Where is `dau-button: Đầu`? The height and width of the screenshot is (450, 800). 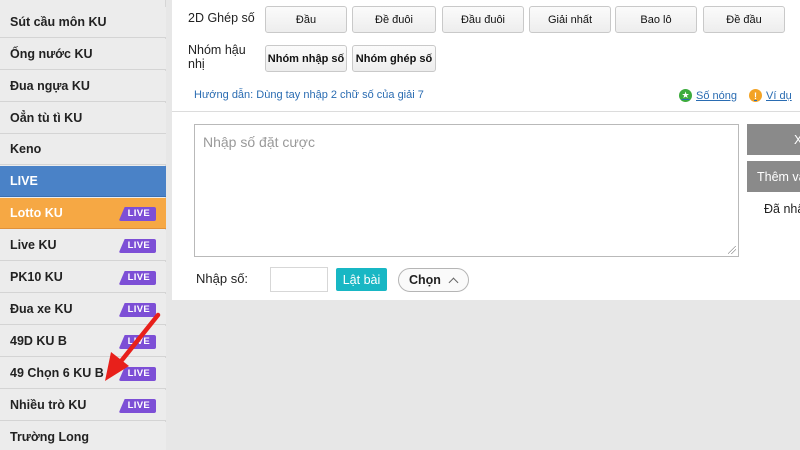 dau-button: Đầu is located at coordinates (306, 19).